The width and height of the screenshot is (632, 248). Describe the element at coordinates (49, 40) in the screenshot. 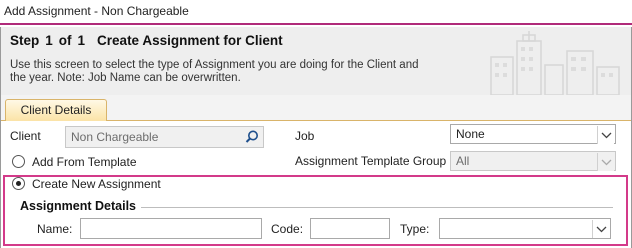

I see `step-current: 1` at that location.